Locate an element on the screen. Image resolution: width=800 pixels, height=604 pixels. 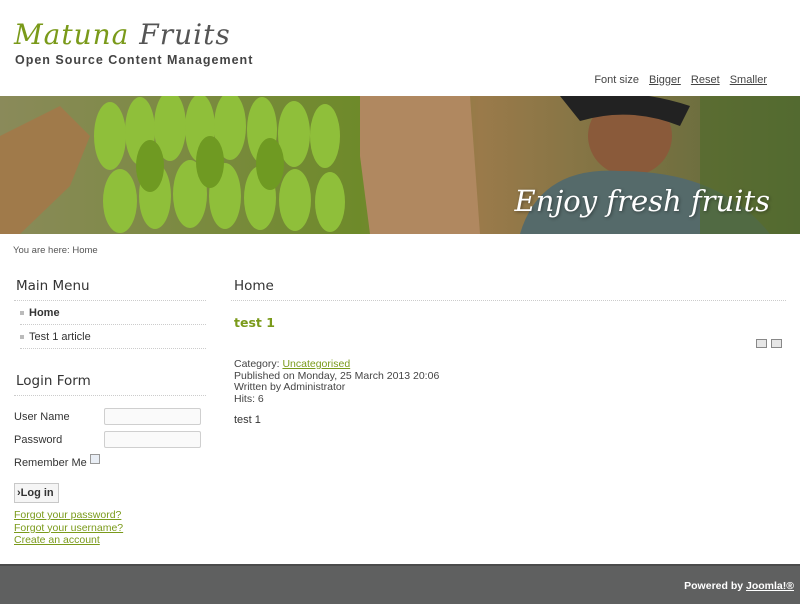
email-icon is located at coordinates (776, 343).